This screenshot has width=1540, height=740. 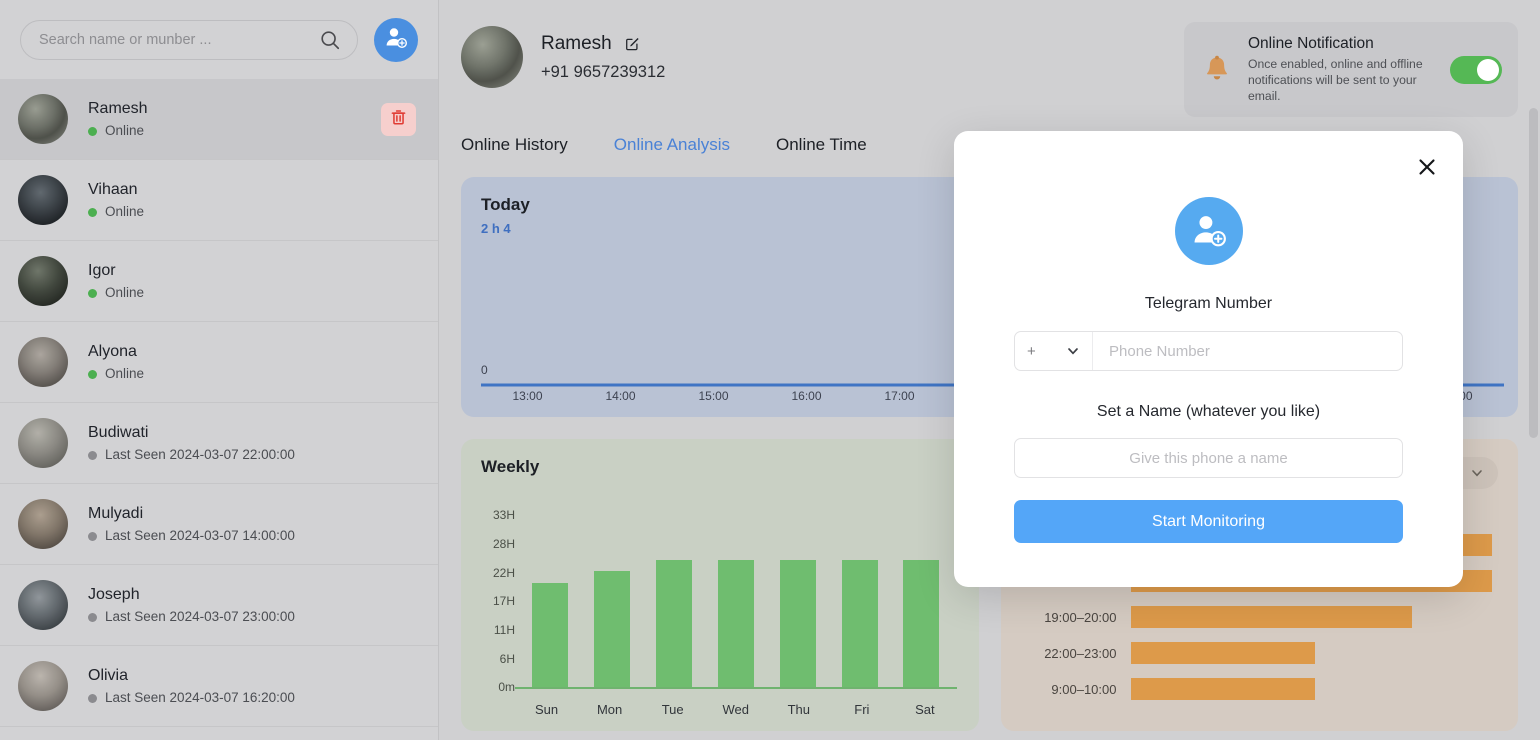 I want to click on country-code-select: +, so click(x=1054, y=351).